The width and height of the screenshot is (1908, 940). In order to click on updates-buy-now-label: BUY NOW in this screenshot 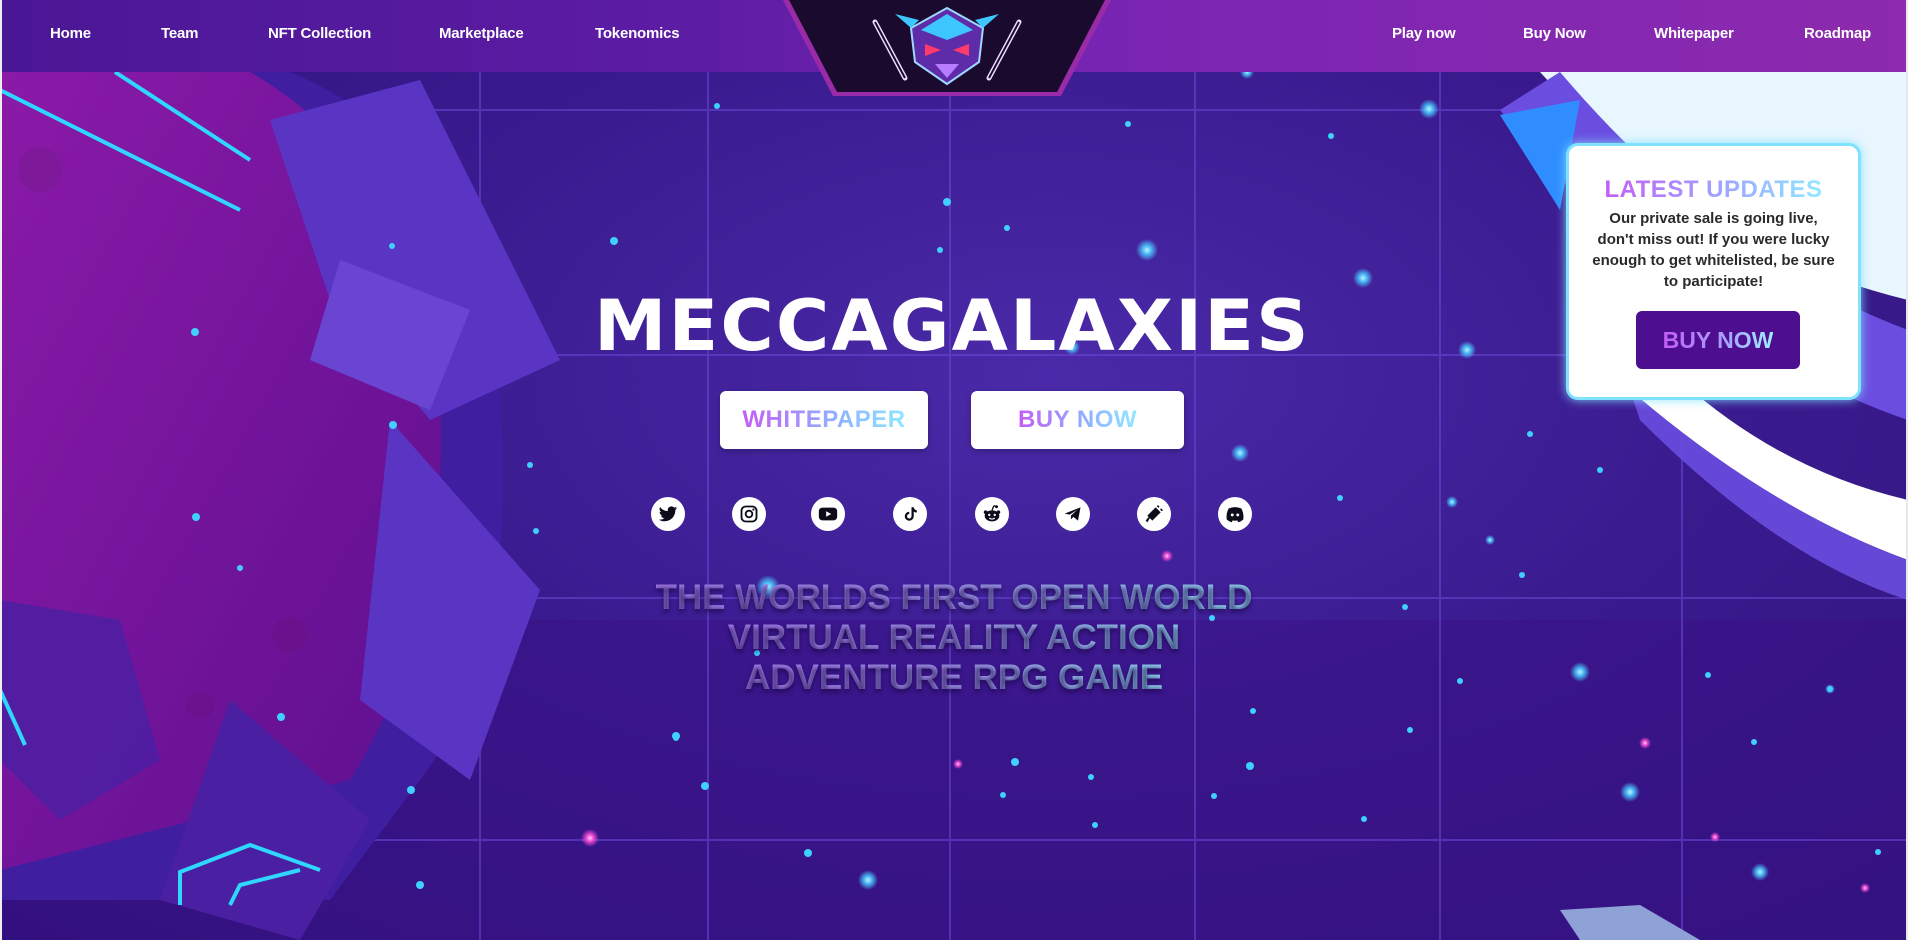, I will do `click(1718, 340)`.